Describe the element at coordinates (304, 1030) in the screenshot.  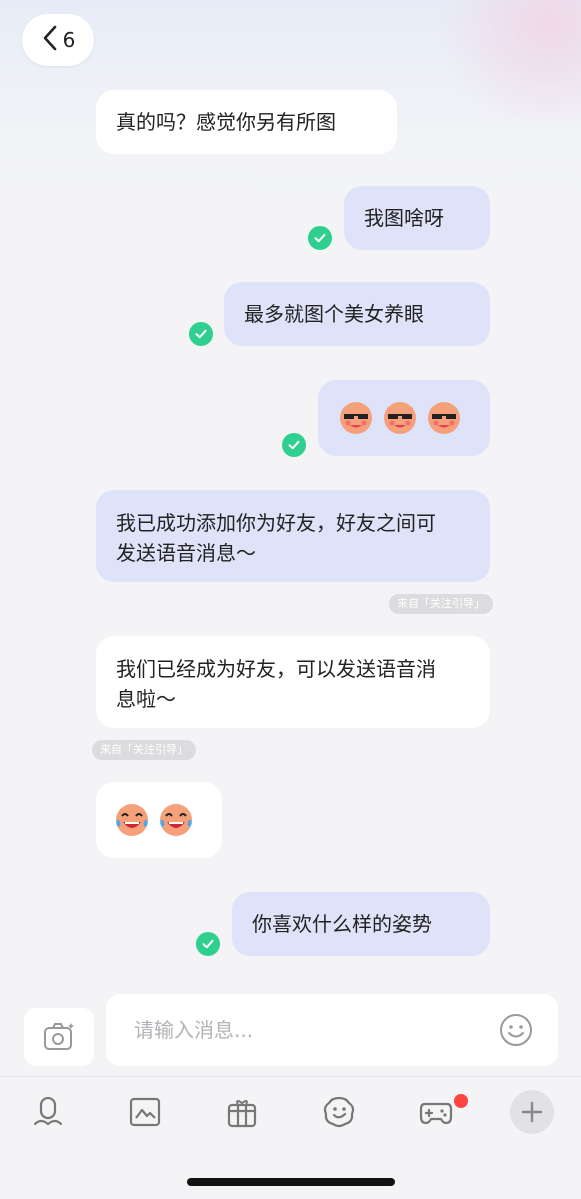
I see `message-input` at that location.